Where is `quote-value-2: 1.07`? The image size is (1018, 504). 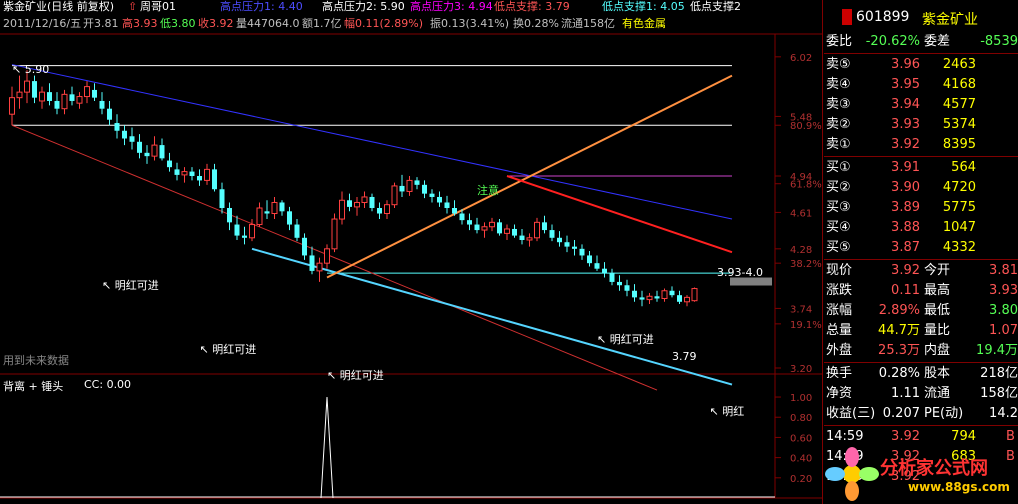 quote-value-2: 1.07 is located at coordinates (1003, 330).